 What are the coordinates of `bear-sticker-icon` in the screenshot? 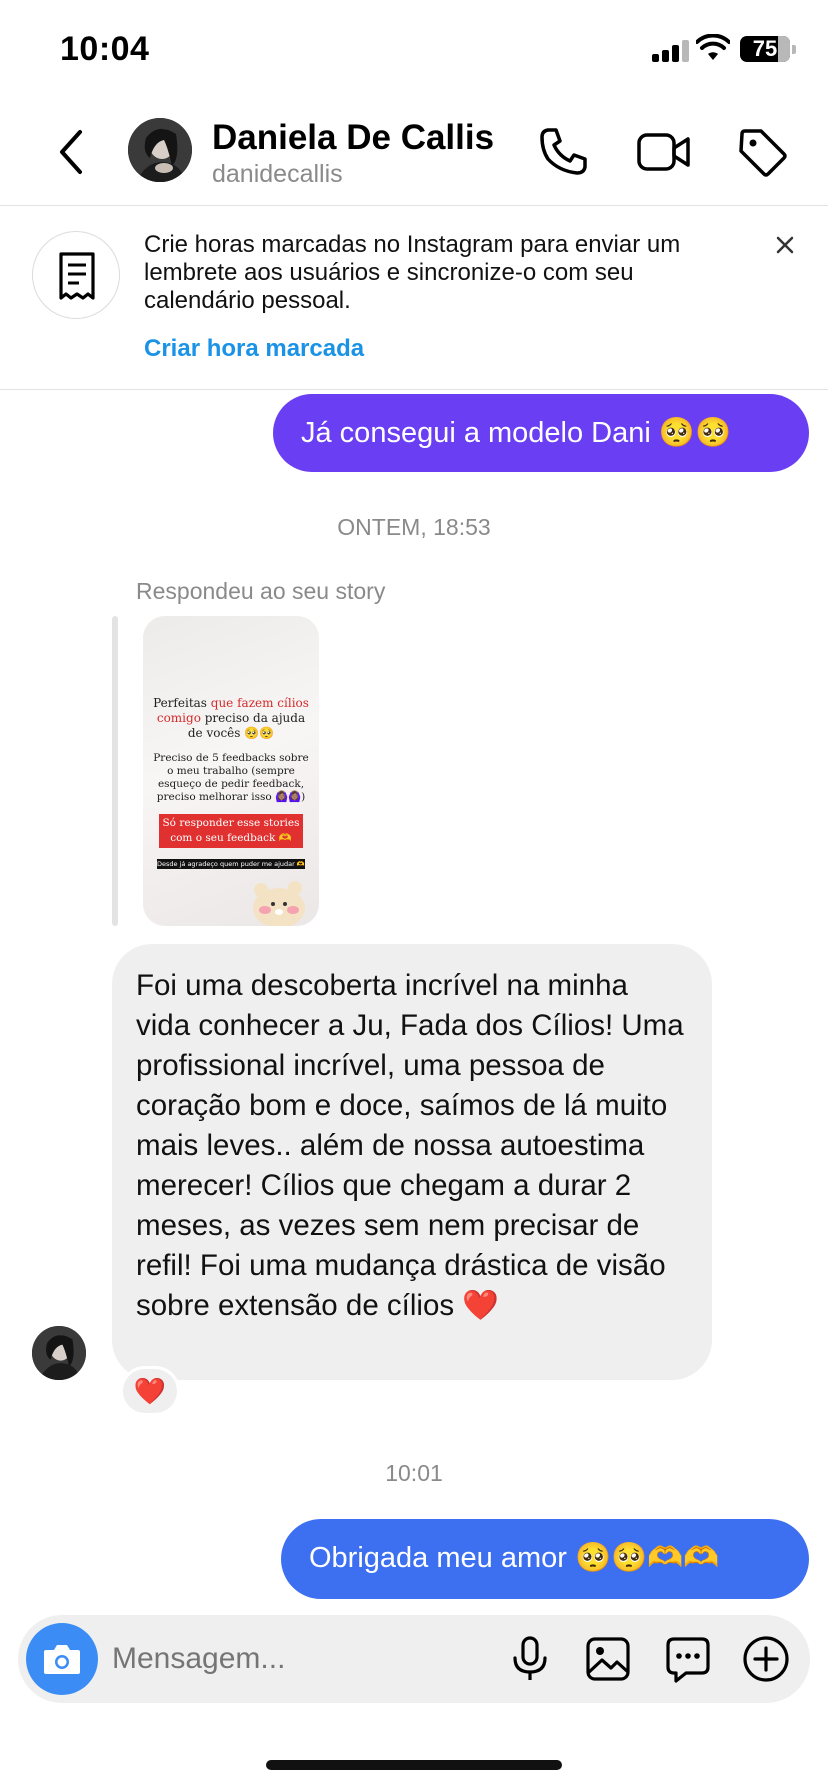 It's located at (279, 900).